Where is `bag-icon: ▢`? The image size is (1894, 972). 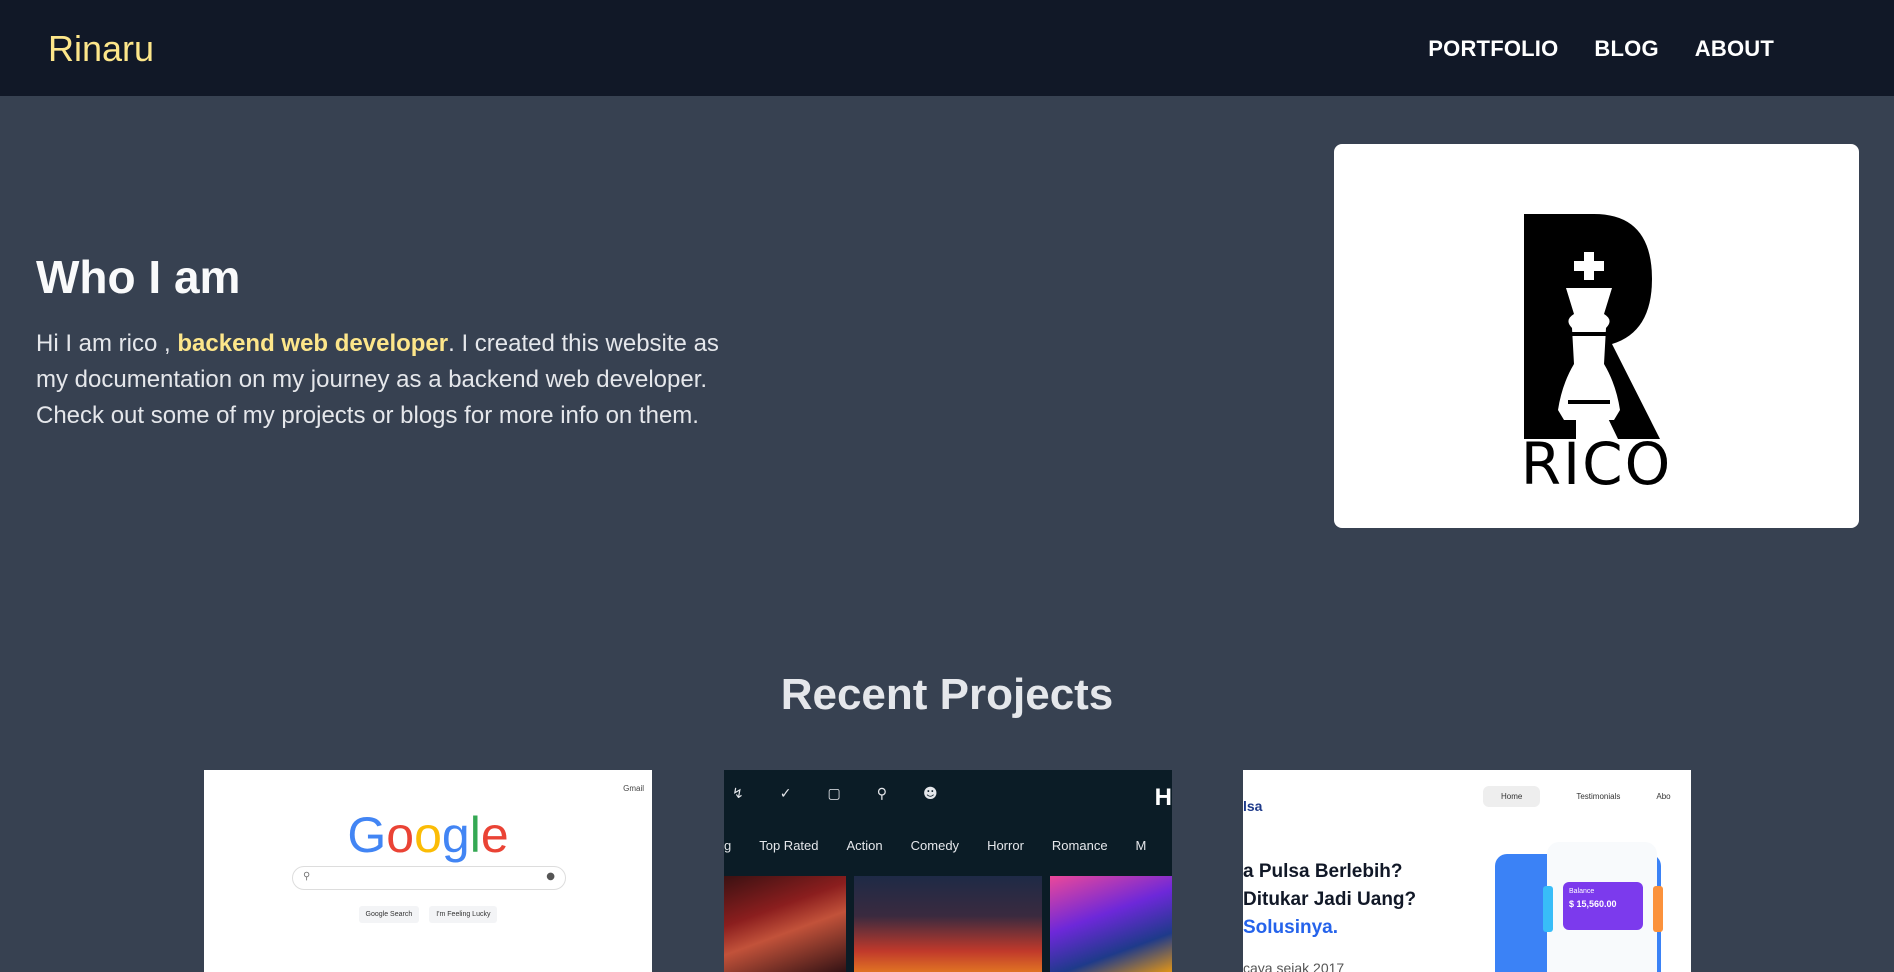 bag-icon: ▢ is located at coordinates (834, 794).